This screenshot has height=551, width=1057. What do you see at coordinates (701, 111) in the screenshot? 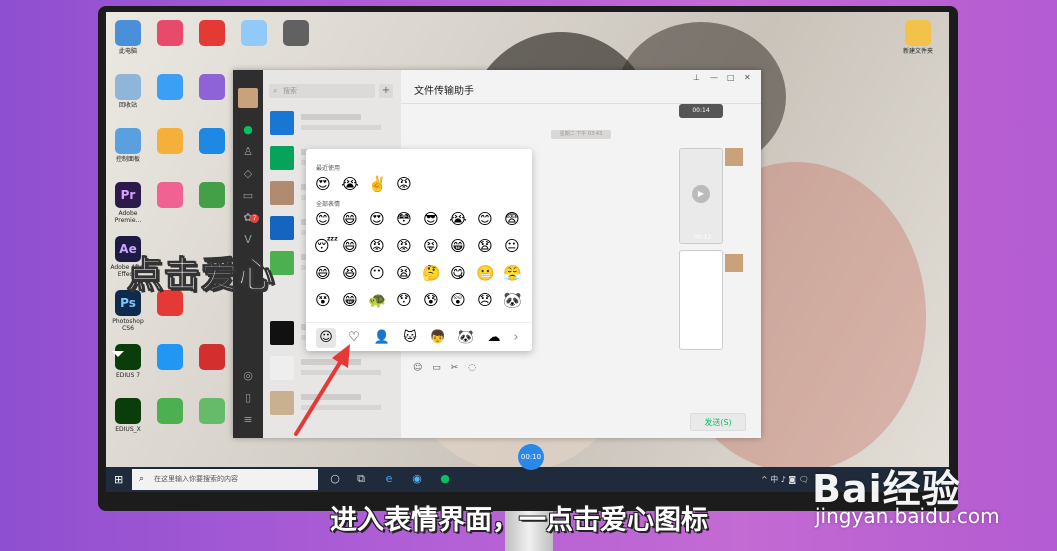
I see `video-message: 00:14` at bounding box center [701, 111].